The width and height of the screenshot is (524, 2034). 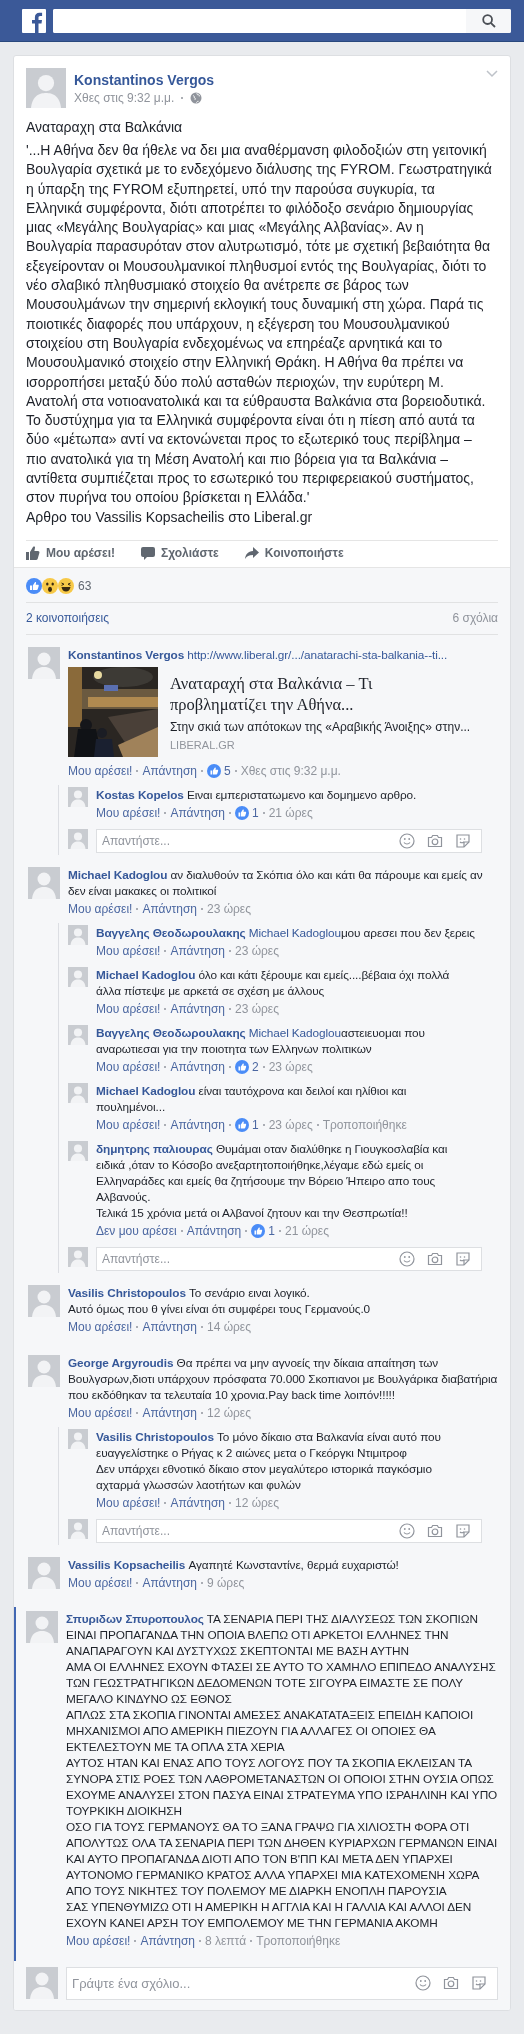 I want to click on comment-button: Σχολιάστε, so click(x=180, y=552).